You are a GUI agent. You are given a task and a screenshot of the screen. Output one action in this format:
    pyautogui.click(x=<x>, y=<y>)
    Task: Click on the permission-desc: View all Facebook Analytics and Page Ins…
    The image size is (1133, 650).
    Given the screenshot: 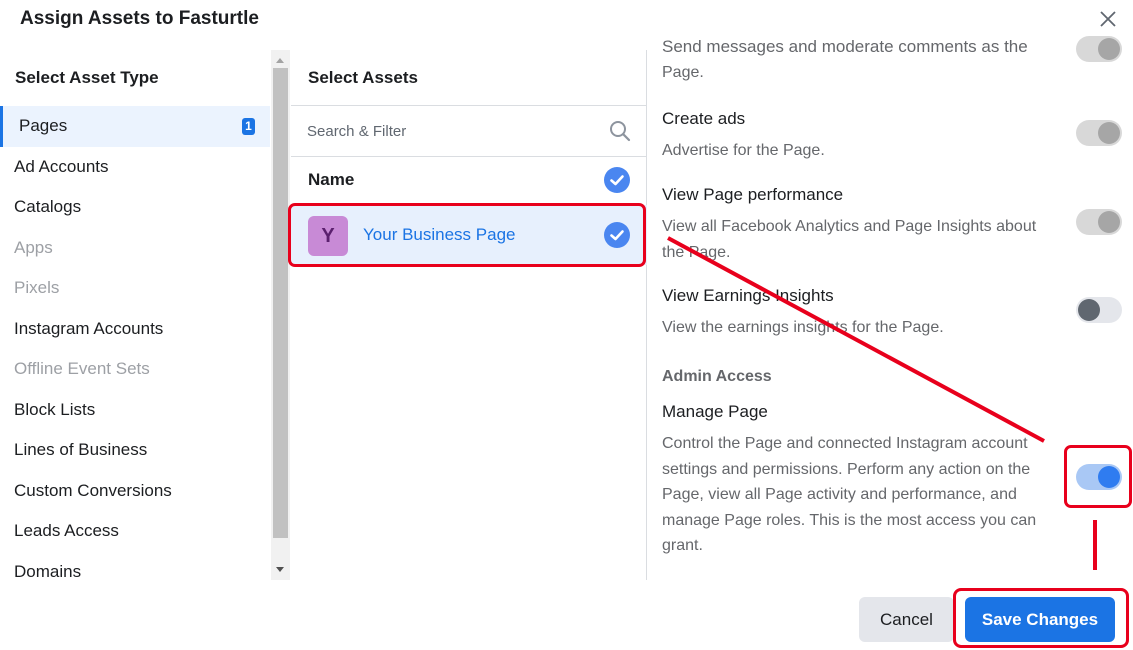 What is the action you would take?
    pyautogui.click(x=849, y=239)
    